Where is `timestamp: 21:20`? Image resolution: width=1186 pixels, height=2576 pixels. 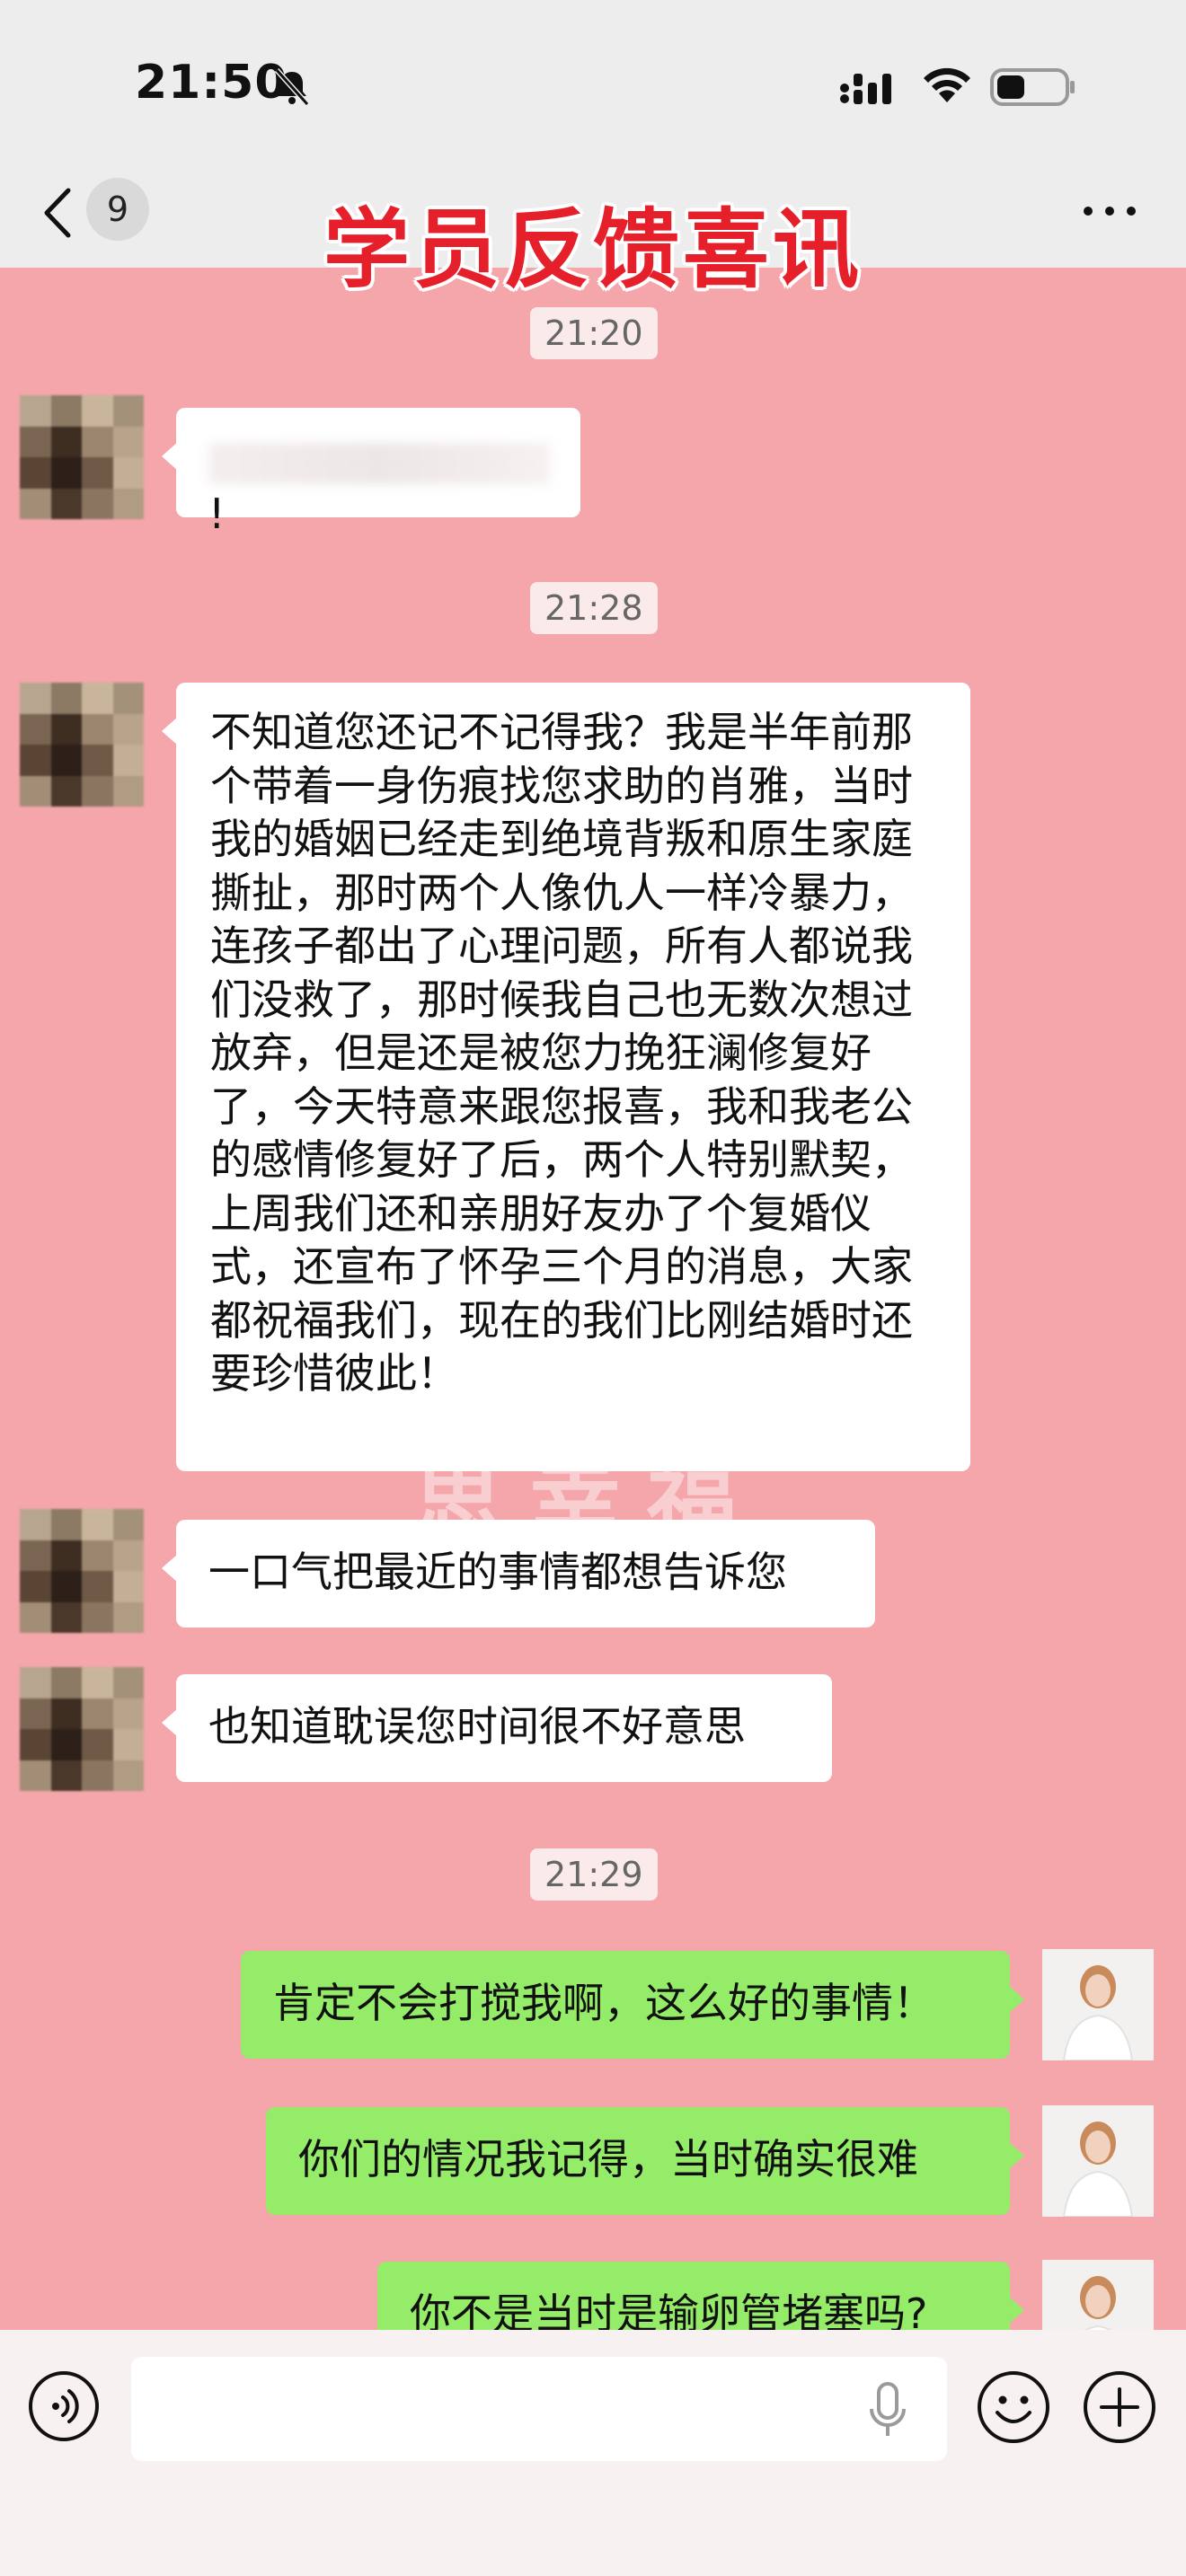 timestamp: 21:20 is located at coordinates (594, 333).